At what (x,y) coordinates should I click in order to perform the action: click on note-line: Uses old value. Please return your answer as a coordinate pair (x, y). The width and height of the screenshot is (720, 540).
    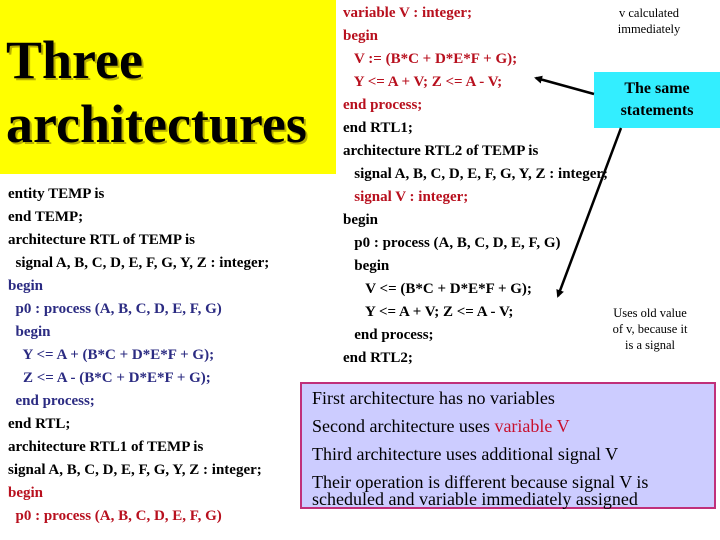
    Looking at the image, I should click on (650, 313).